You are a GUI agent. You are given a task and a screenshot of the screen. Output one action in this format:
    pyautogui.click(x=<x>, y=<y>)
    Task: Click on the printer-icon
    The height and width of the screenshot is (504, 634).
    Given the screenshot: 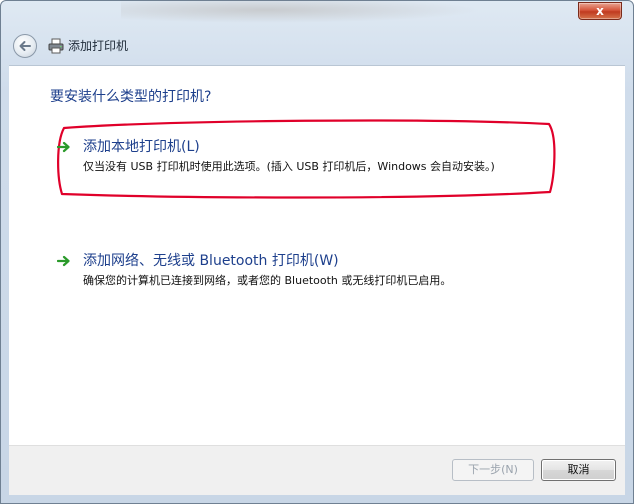 What is the action you would take?
    pyautogui.click(x=56, y=46)
    